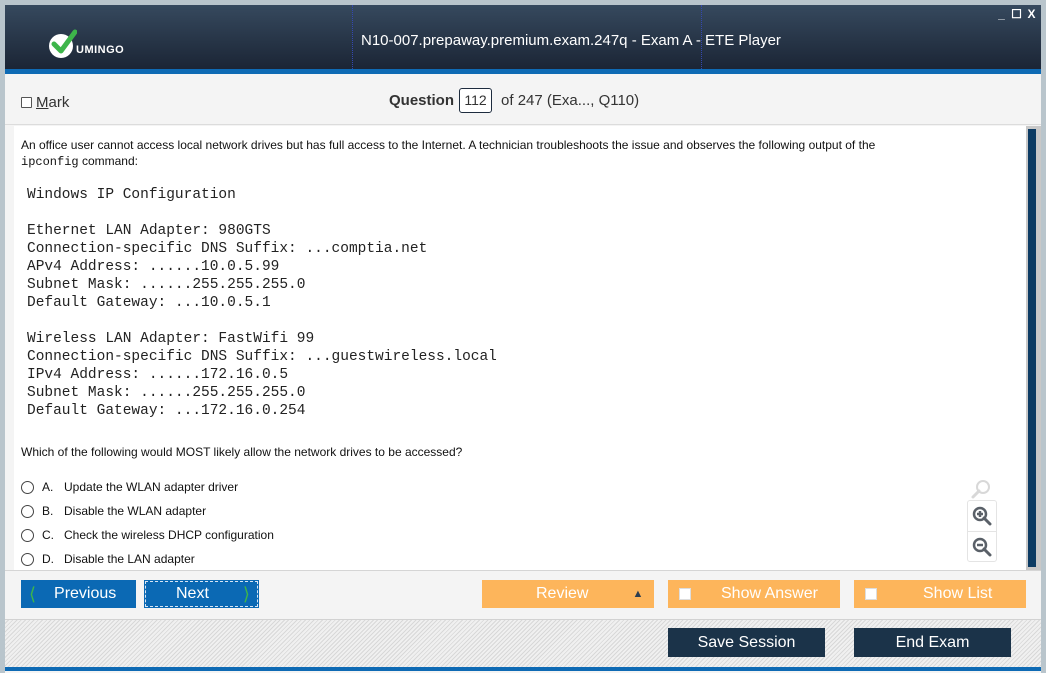 The height and width of the screenshot is (673, 1046). What do you see at coordinates (638, 594) in the screenshot?
I see `caret-up-icon: ▲` at bounding box center [638, 594].